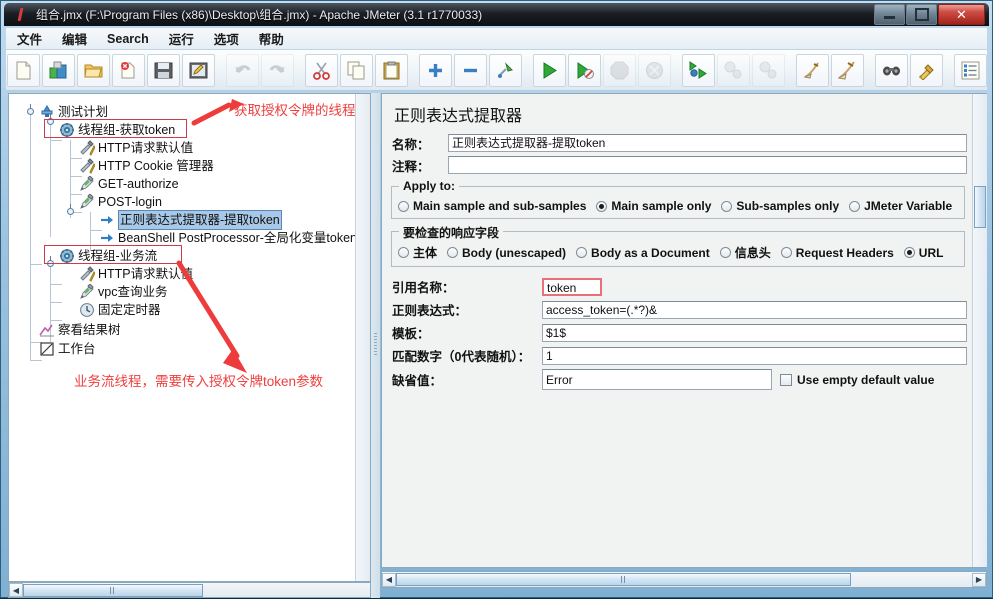 Image resolution: width=993 pixels, height=599 pixels. Describe the element at coordinates (733, 70) in the screenshot. I see `remote-stop-all-icon` at that location.